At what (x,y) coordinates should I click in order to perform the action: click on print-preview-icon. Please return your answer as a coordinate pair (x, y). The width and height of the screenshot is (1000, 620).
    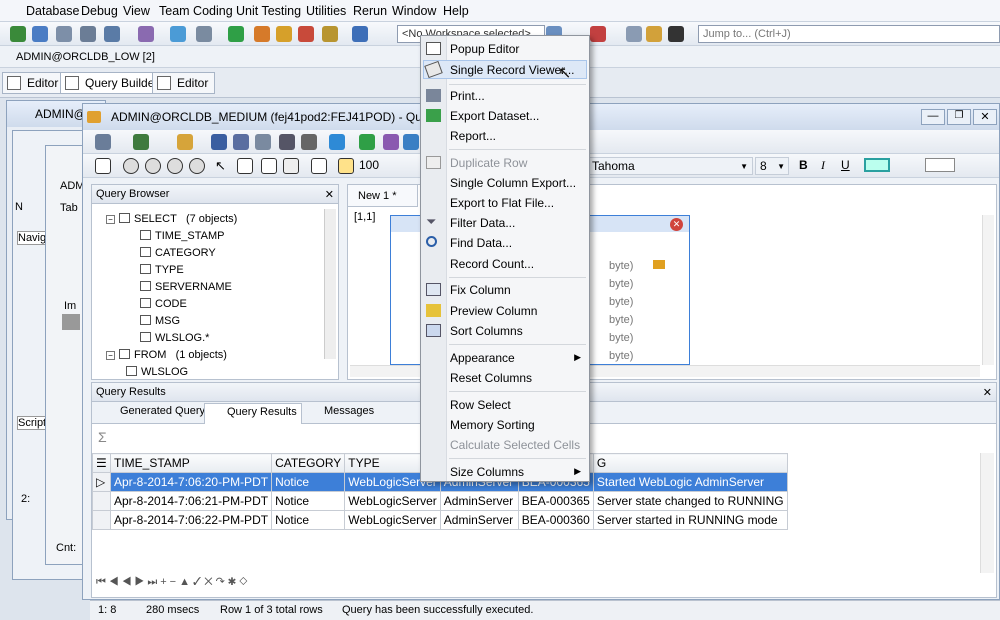
    Looking at the image, I should click on (287, 142).